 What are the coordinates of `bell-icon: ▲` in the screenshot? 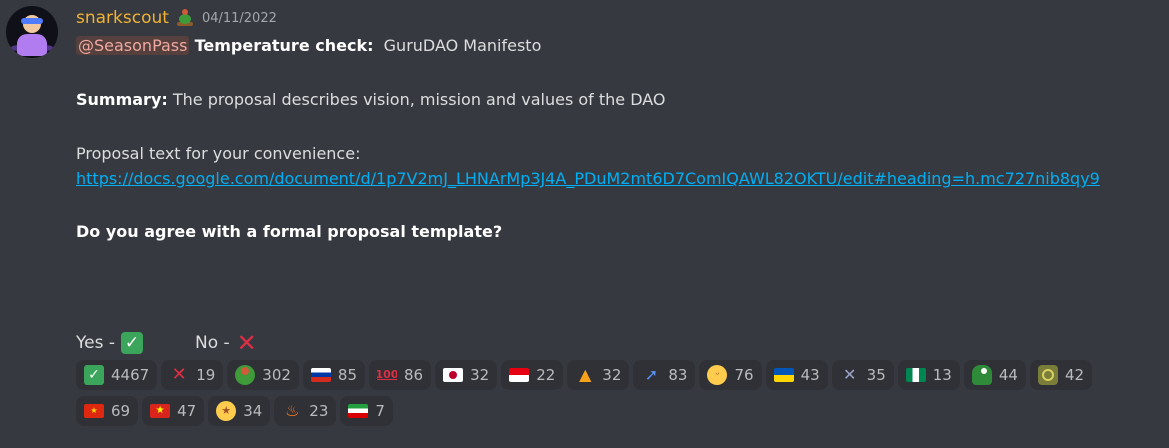 It's located at (585, 374).